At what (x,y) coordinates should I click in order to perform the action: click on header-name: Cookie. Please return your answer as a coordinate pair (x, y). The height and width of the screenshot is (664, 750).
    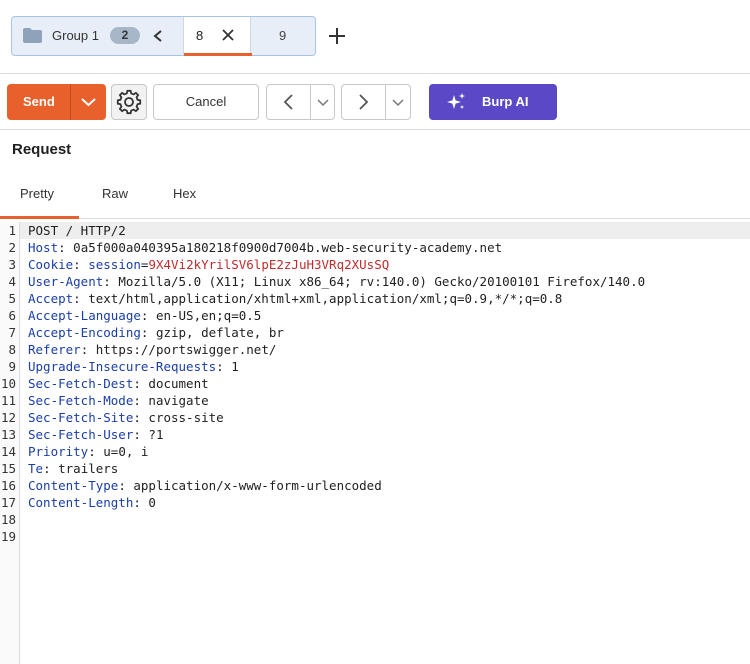
    Looking at the image, I should click on (51, 264).